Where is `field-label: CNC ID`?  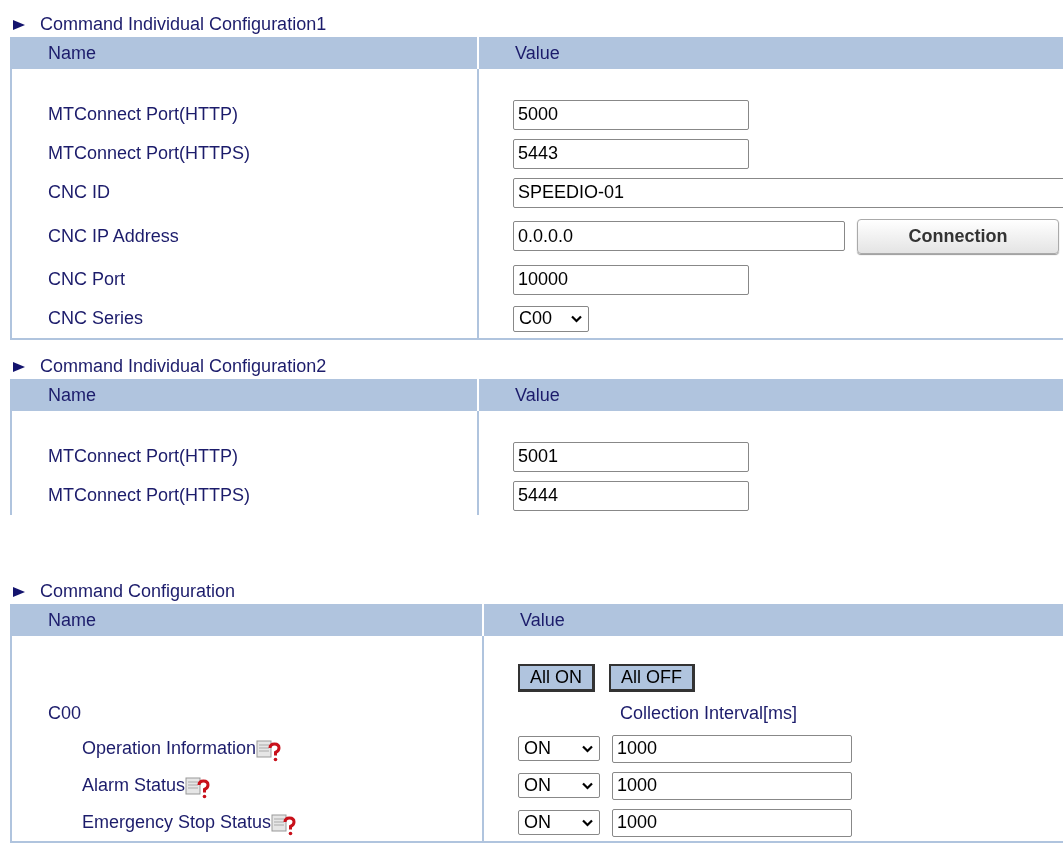 field-label: CNC ID is located at coordinates (79, 192).